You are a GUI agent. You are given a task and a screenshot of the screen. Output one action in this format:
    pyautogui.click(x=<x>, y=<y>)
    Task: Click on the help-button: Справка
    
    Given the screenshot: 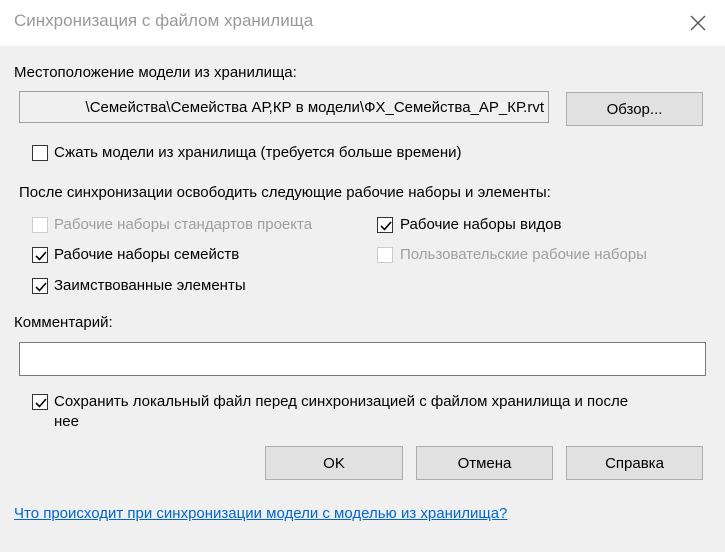 What is the action you would take?
    pyautogui.click(x=634, y=463)
    